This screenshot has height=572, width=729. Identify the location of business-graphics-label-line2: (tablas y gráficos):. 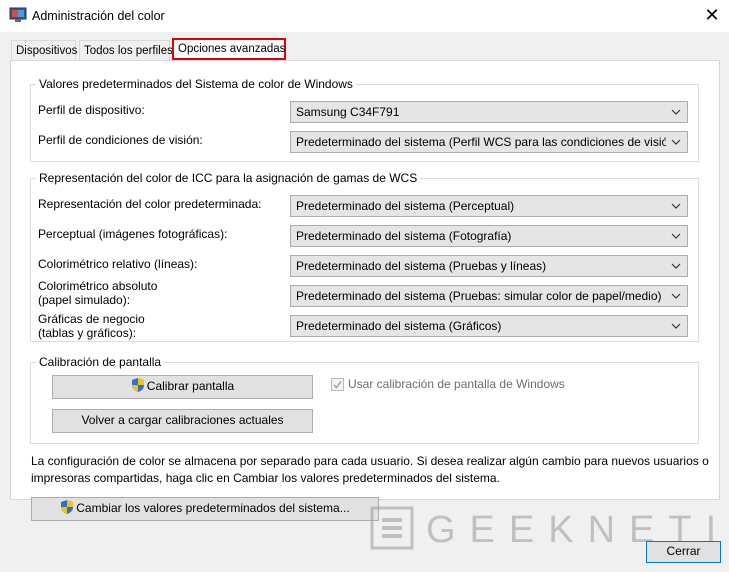
(87, 333).